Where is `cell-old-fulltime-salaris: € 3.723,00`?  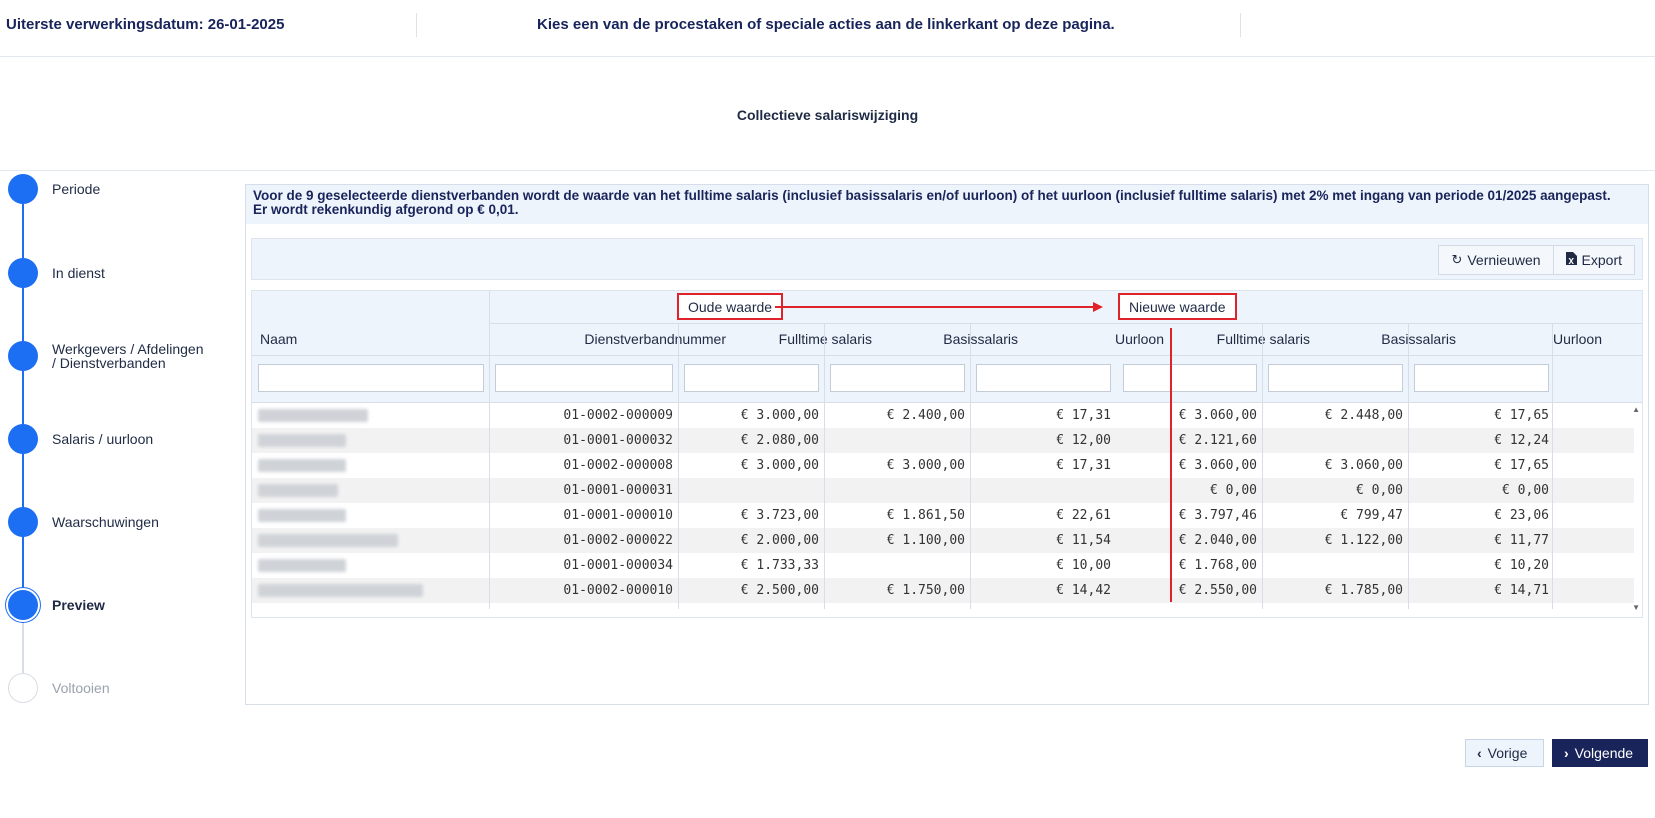
cell-old-fulltime-salaris: € 3.723,00 is located at coordinates (779, 515).